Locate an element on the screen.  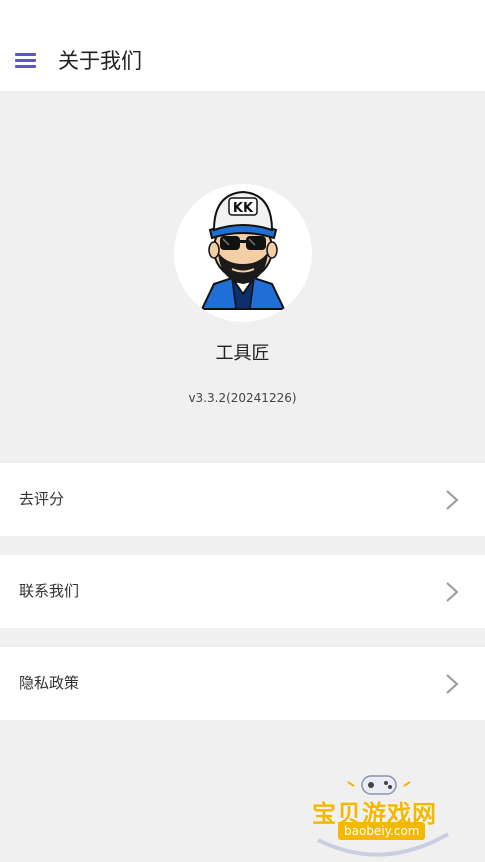
contact-us-label: 联系我们 is located at coordinates (49, 591).